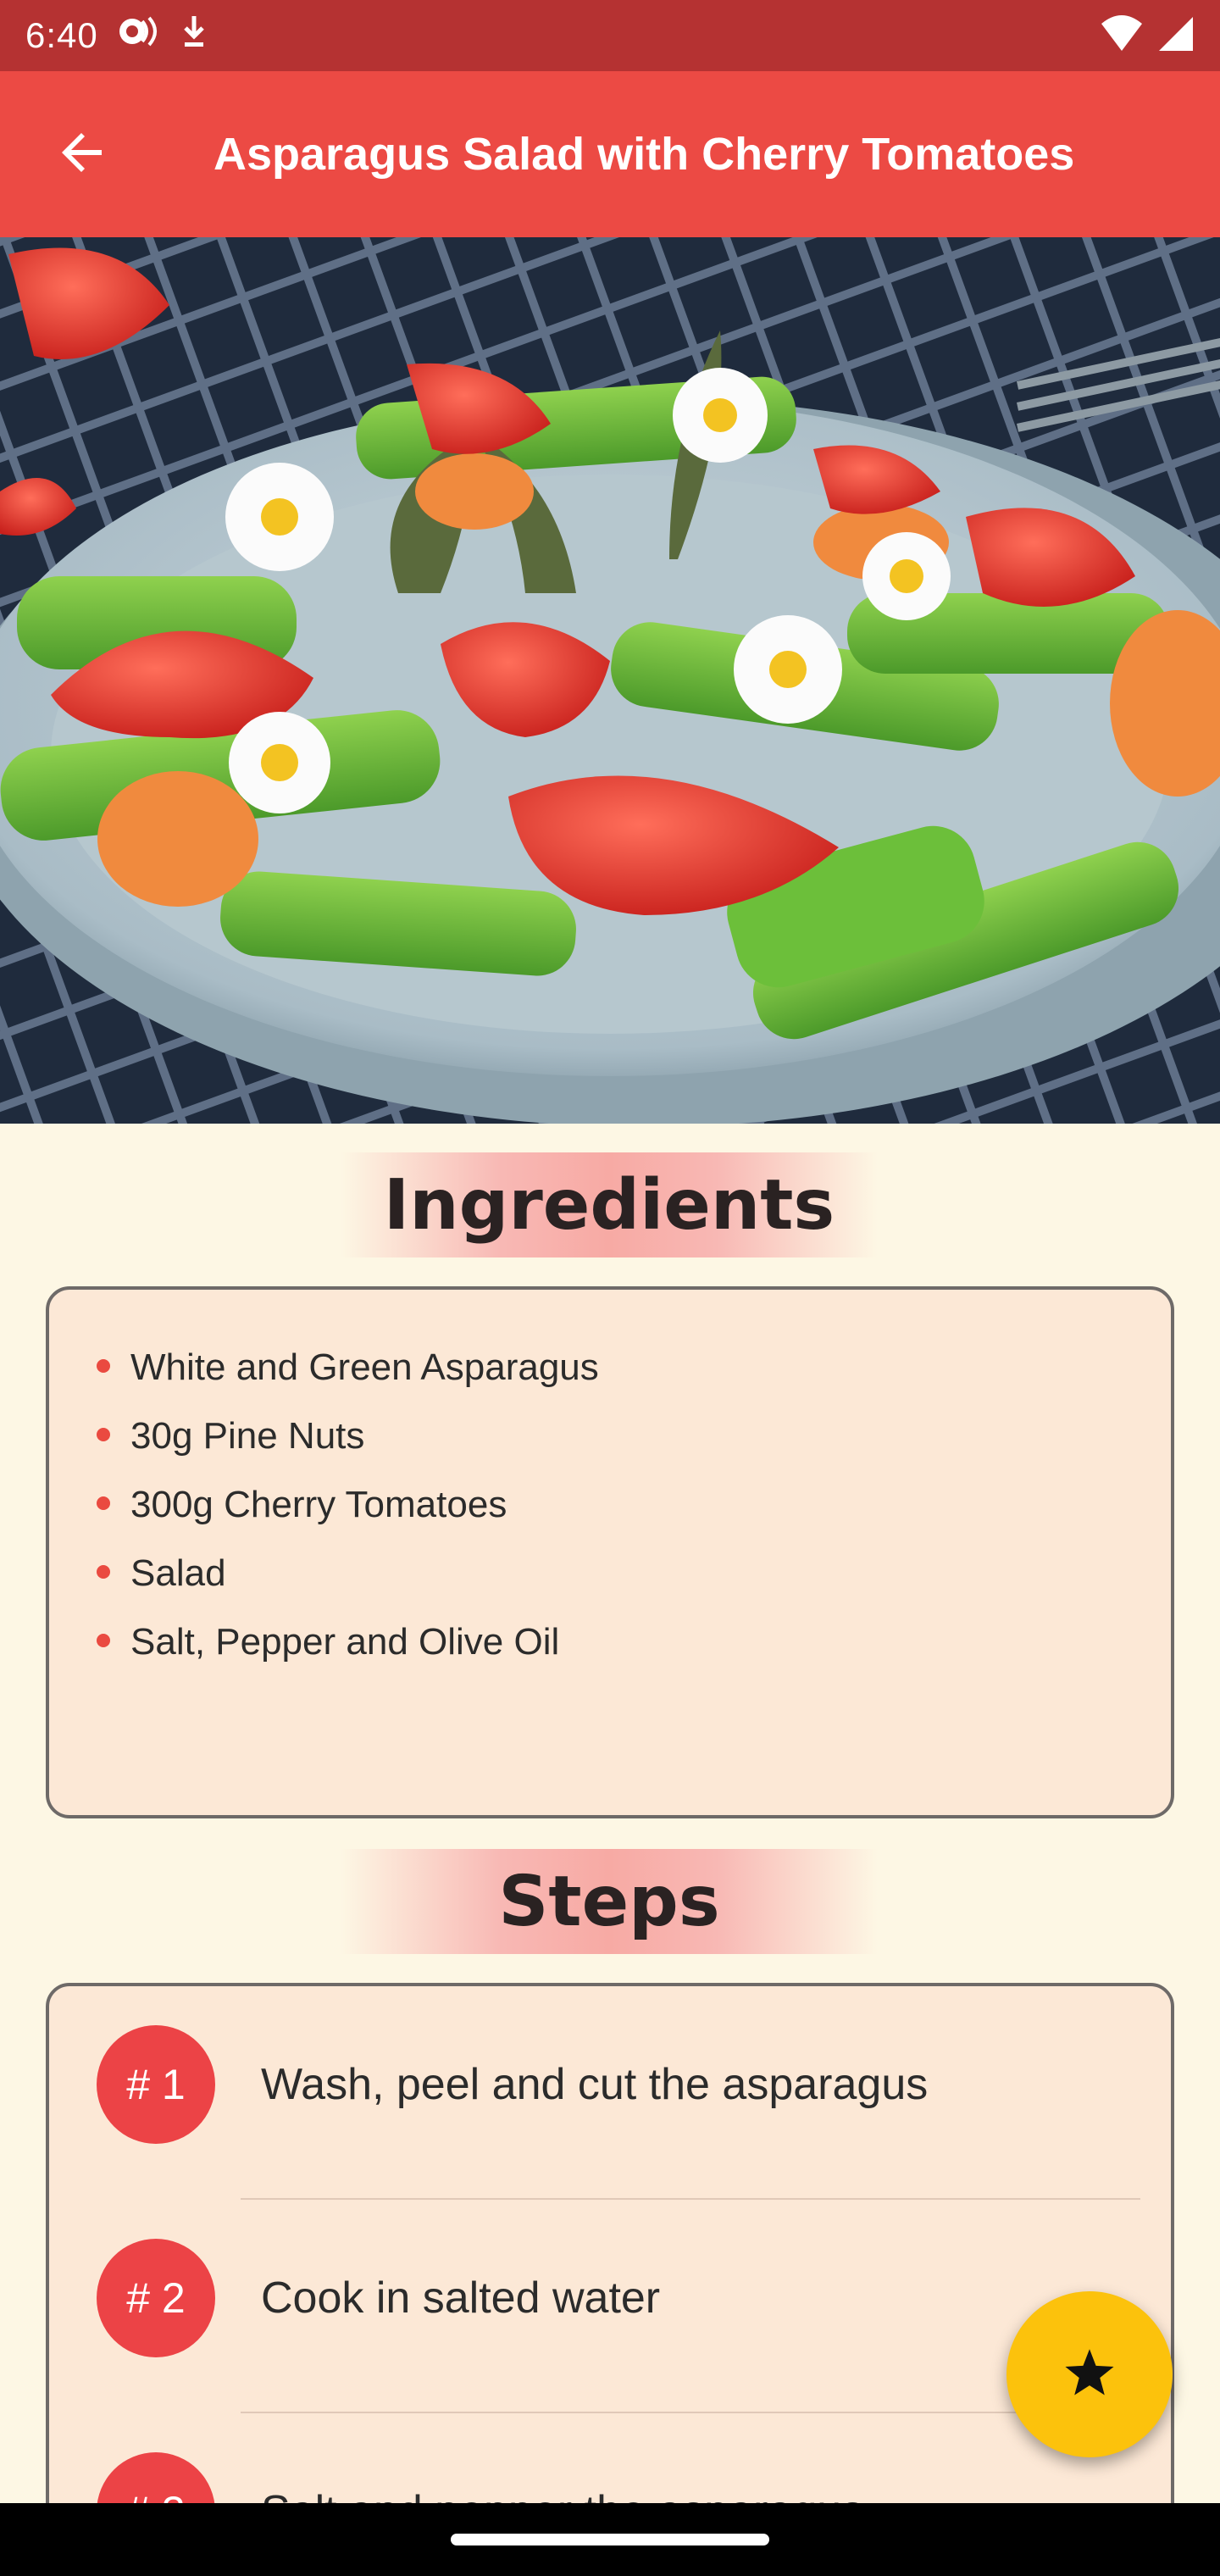  I want to click on steps-heading: Steps, so click(609, 1901).